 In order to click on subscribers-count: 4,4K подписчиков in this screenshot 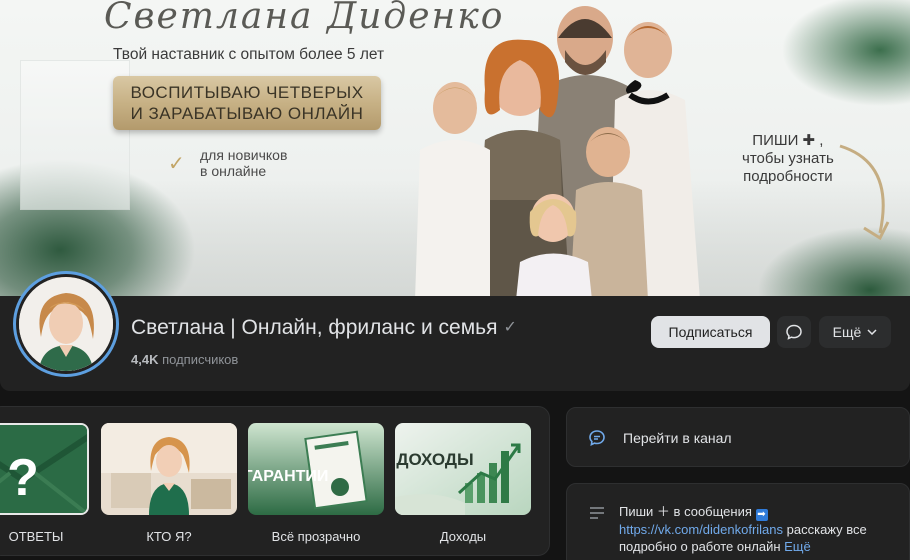, I will do `click(184, 359)`.